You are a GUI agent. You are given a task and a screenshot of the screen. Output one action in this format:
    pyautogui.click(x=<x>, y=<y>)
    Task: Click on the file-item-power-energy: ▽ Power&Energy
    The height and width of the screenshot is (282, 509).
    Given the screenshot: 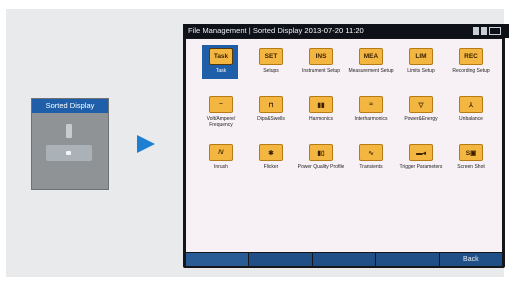 What is the action you would take?
    pyautogui.click(x=421, y=120)
    